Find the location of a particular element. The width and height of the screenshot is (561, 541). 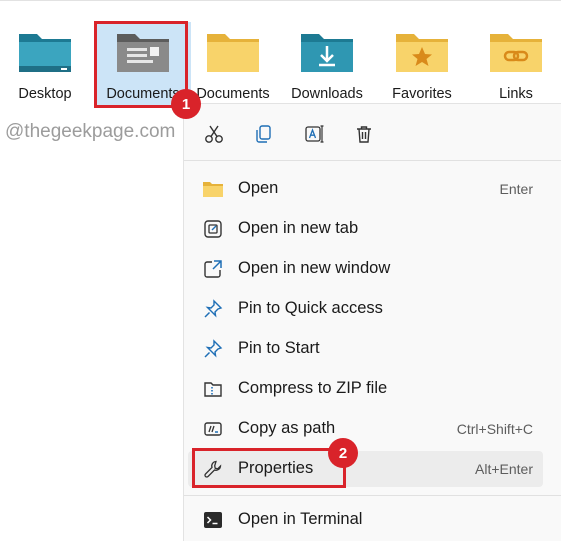

menu-item-open: Open Enter is located at coordinates (365, 189).